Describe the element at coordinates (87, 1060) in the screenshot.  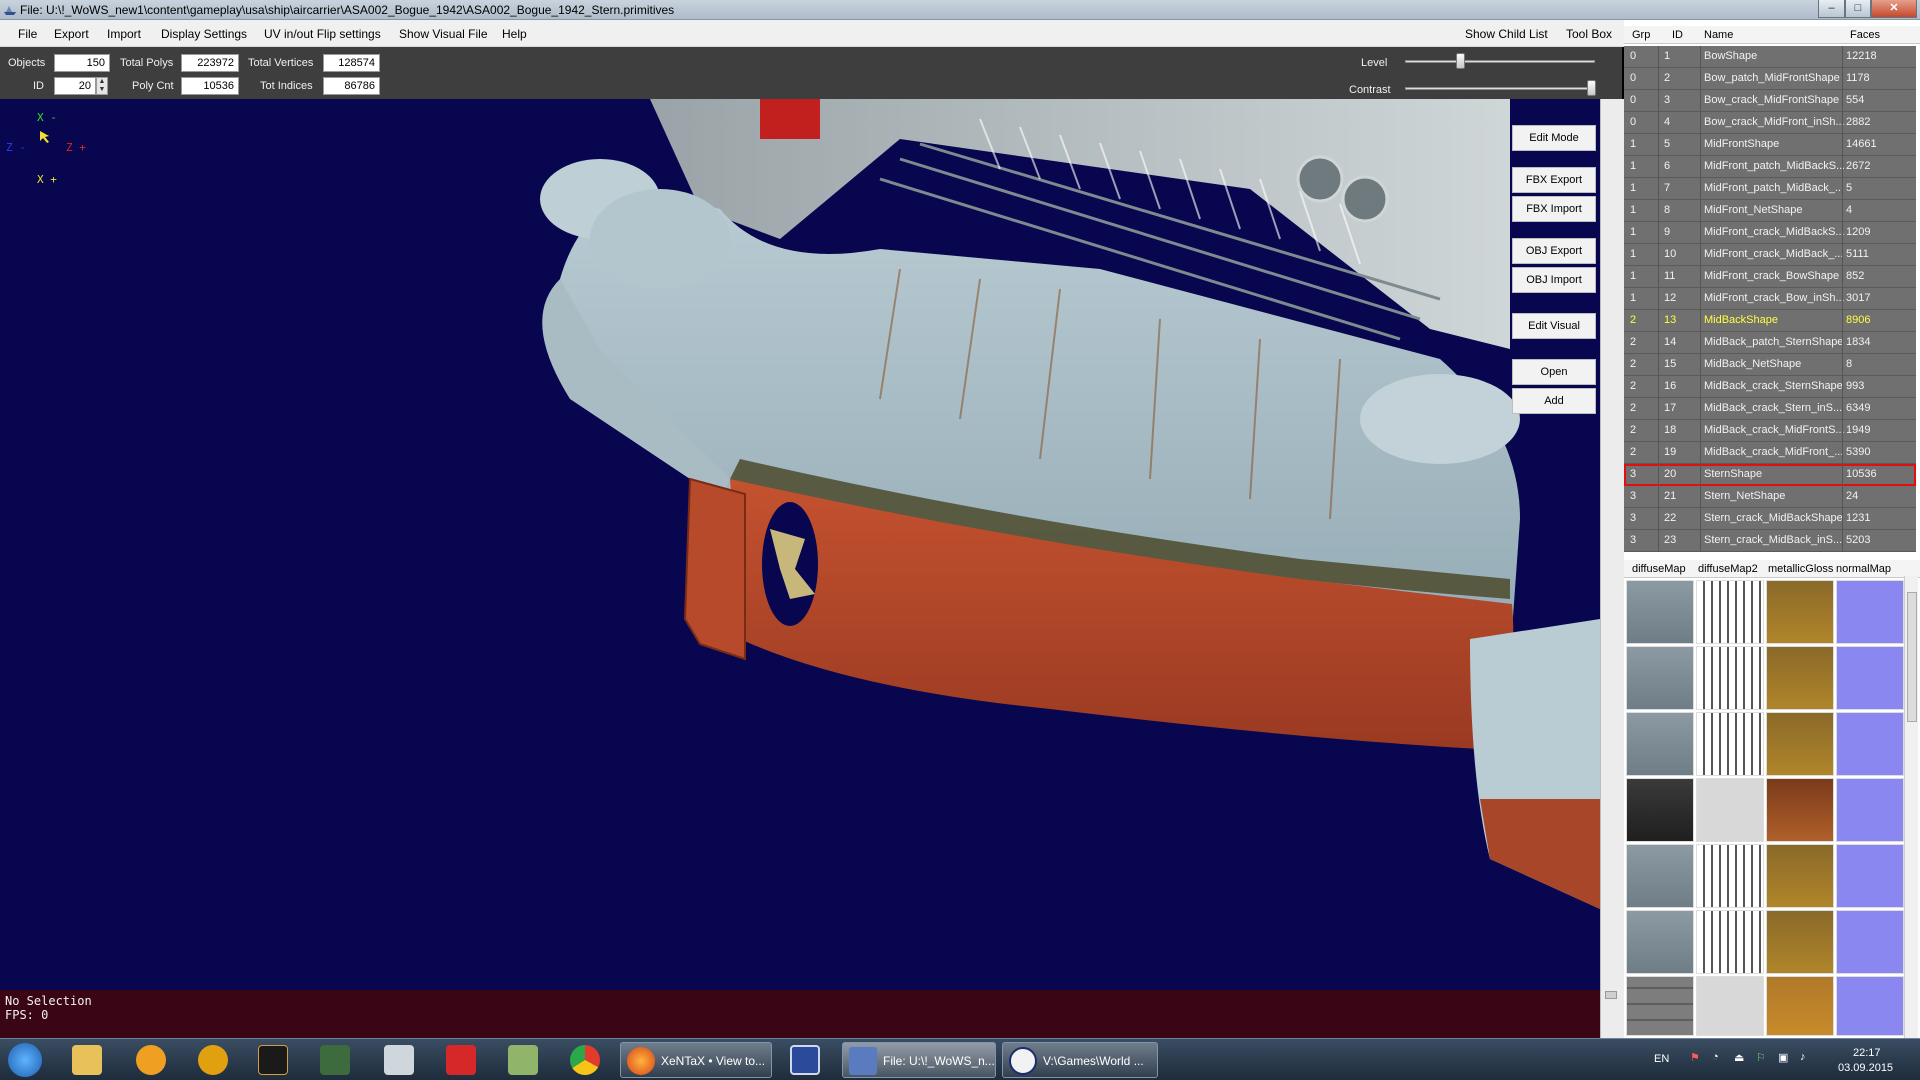
I see `explorer-icon` at that location.